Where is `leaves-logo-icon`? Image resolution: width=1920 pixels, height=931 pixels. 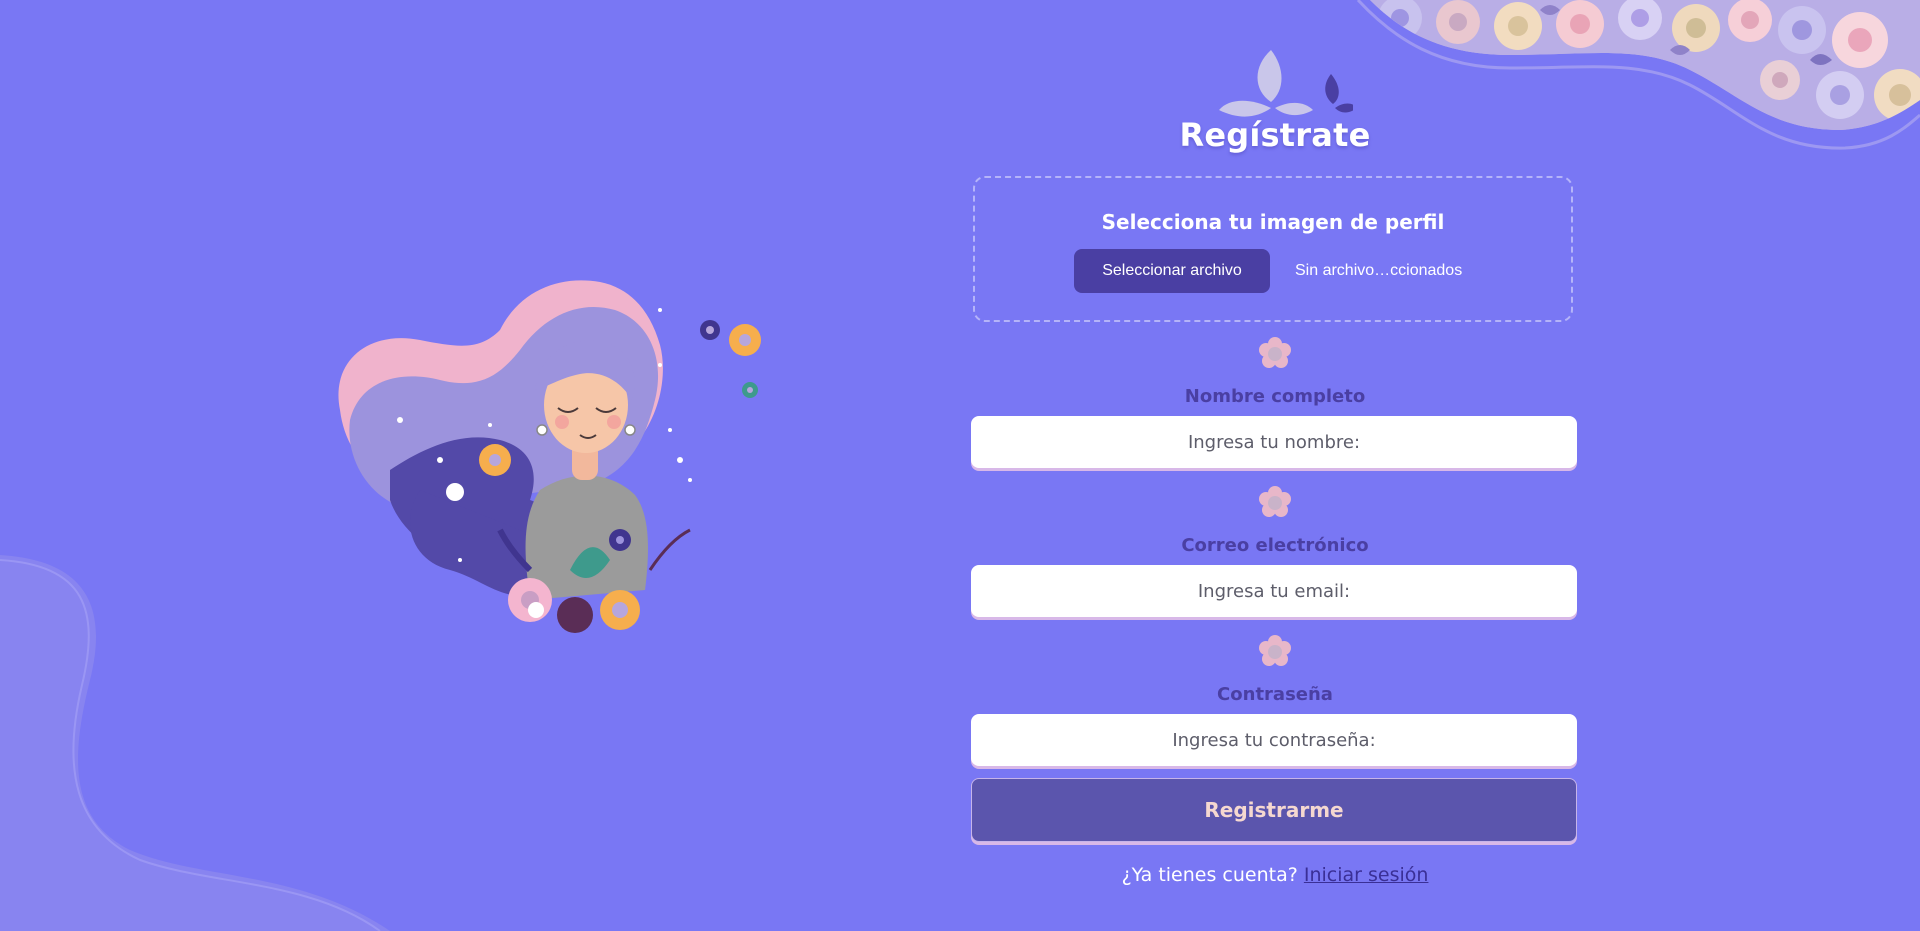
leaves-logo-icon is located at coordinates (1286, 83).